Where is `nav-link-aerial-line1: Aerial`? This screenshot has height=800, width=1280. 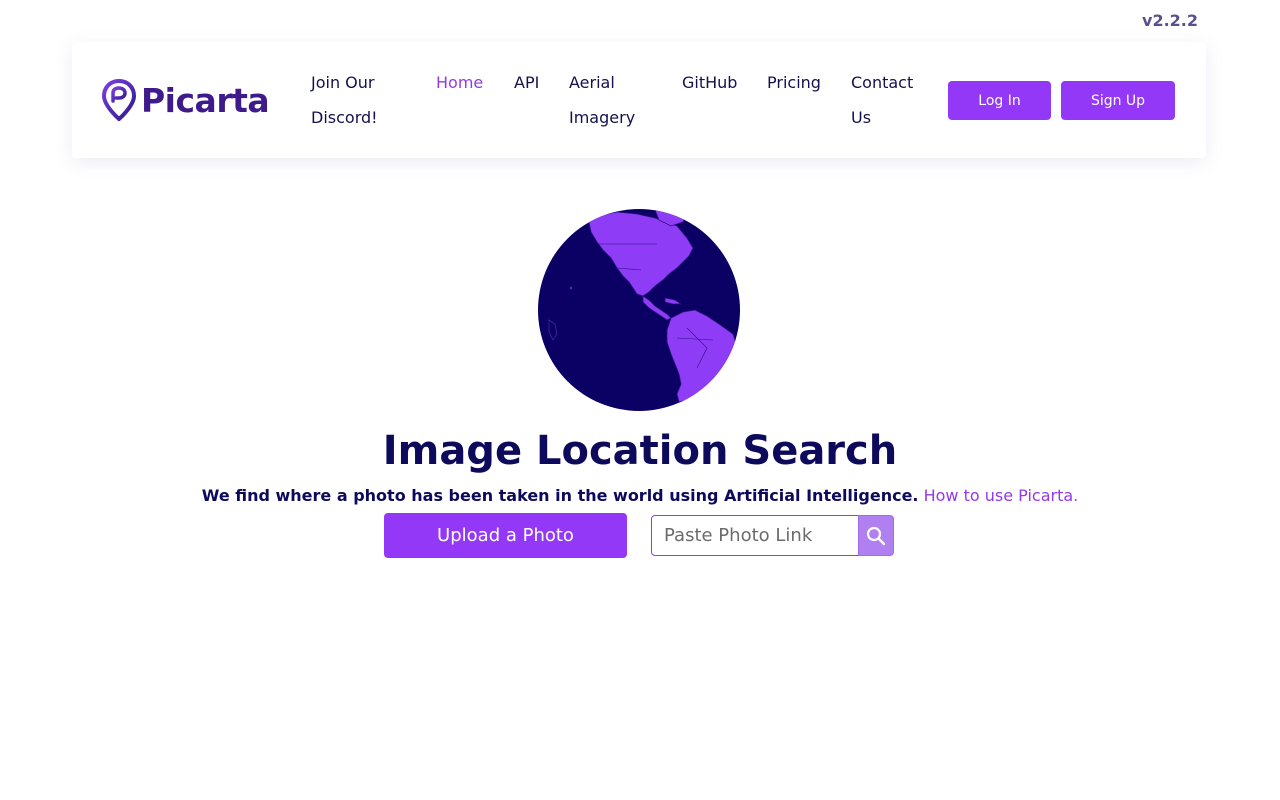
nav-link-aerial-line1: Aerial is located at coordinates (592, 82).